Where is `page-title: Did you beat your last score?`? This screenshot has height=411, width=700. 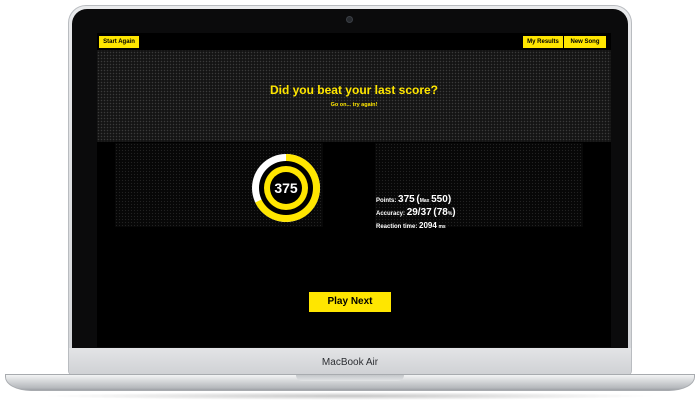 page-title: Did you beat your last score? is located at coordinates (354, 90).